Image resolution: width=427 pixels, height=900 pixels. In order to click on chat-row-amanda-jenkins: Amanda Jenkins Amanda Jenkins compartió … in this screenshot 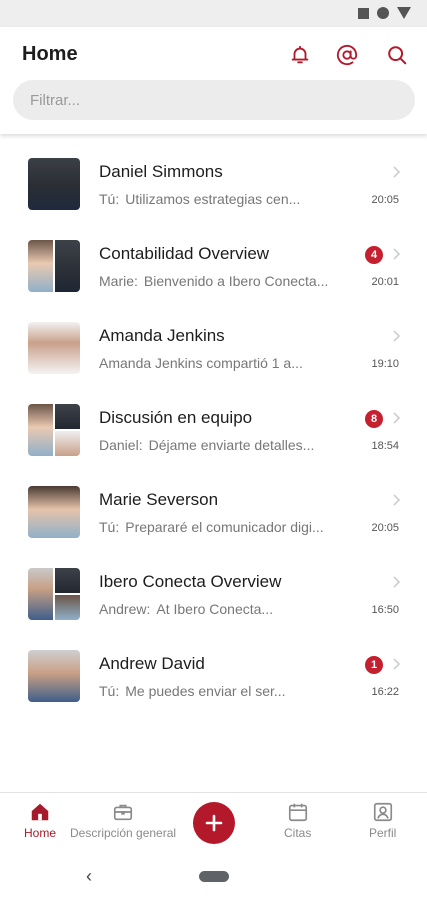, I will do `click(213, 347)`.